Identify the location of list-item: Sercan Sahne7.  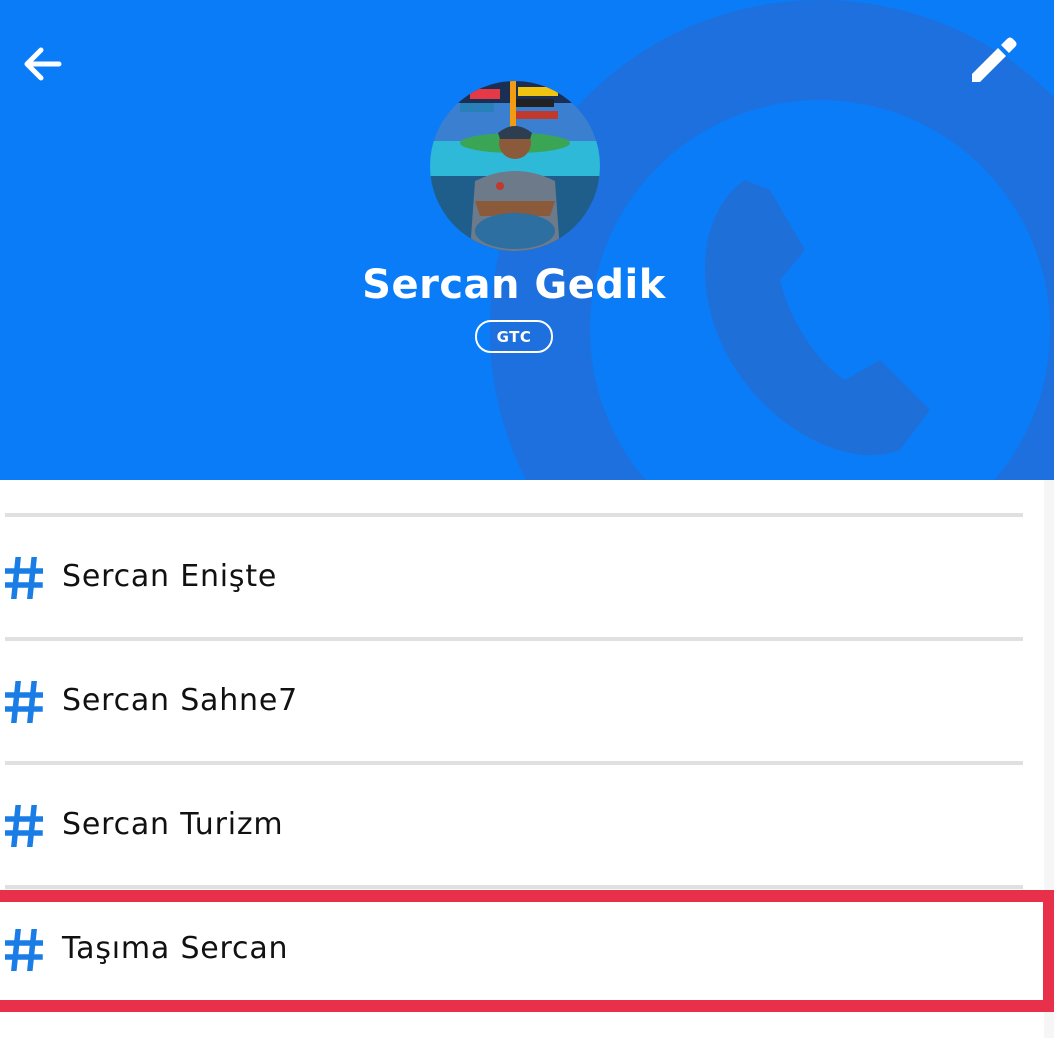
(515, 700).